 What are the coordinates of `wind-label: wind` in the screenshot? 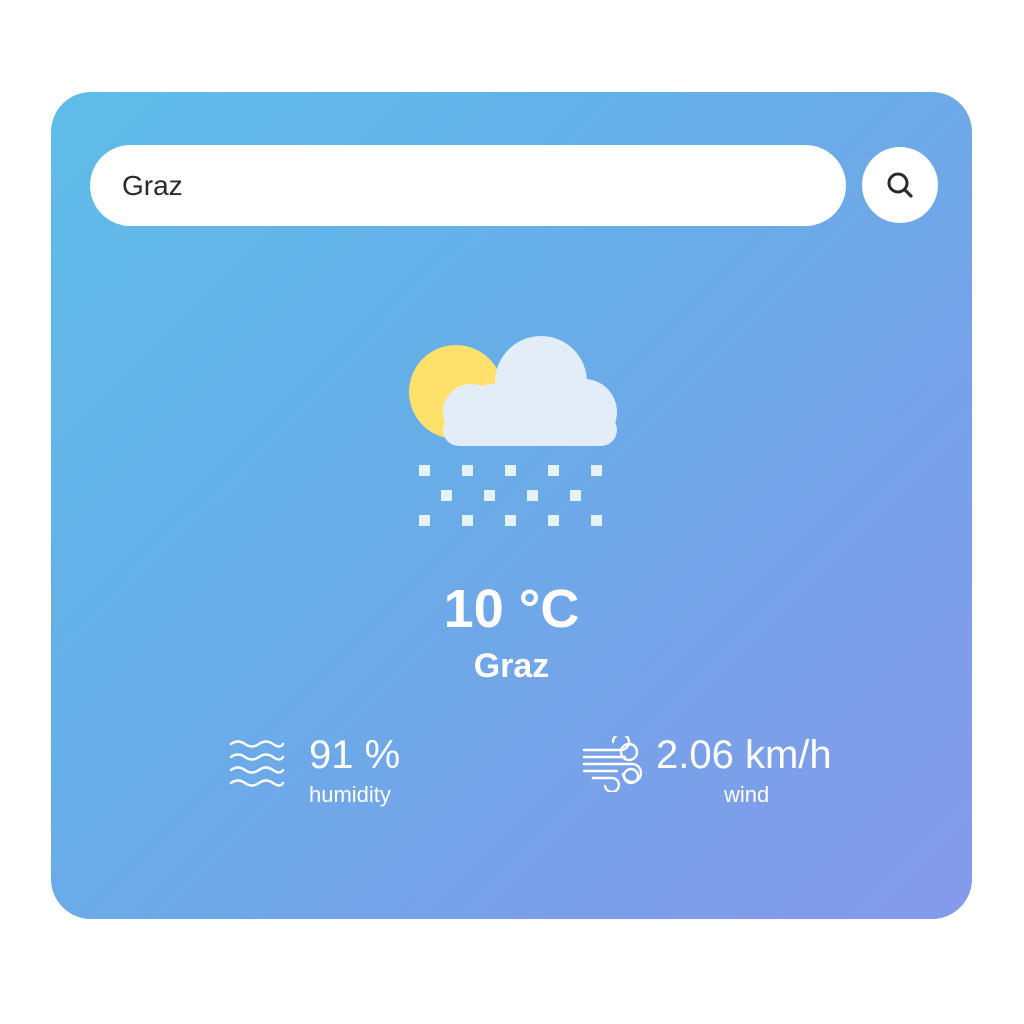 It's located at (747, 794).